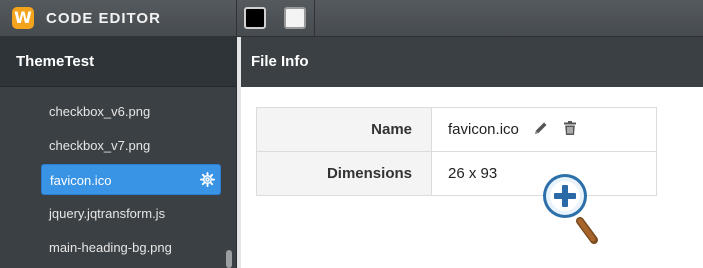 The image size is (703, 268). What do you see at coordinates (131, 179) in the screenshot?
I see `file-item-favicon: favicon.ico` at bounding box center [131, 179].